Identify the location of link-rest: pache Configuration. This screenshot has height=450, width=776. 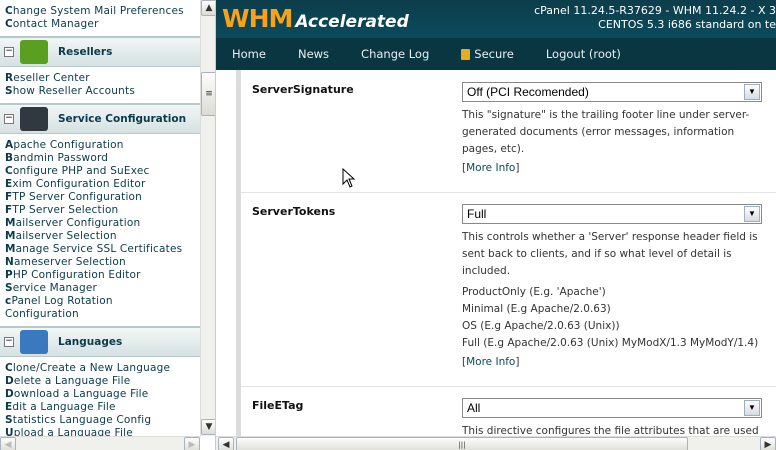
(68, 145).